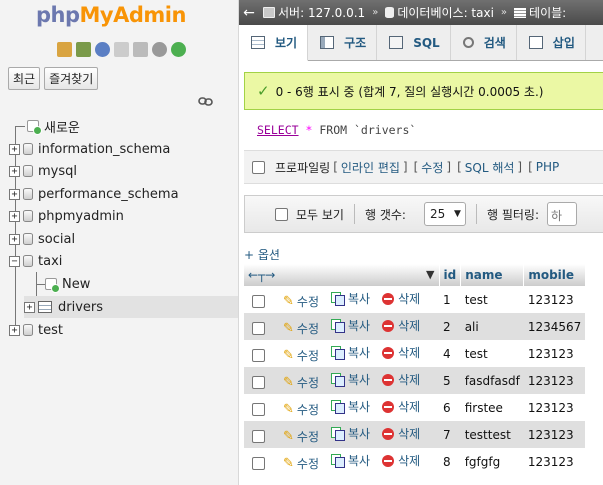 This screenshot has height=485, width=603. Describe the element at coordinates (71, 78) in the screenshot. I see `favorites-button: 즐겨찾기` at that location.